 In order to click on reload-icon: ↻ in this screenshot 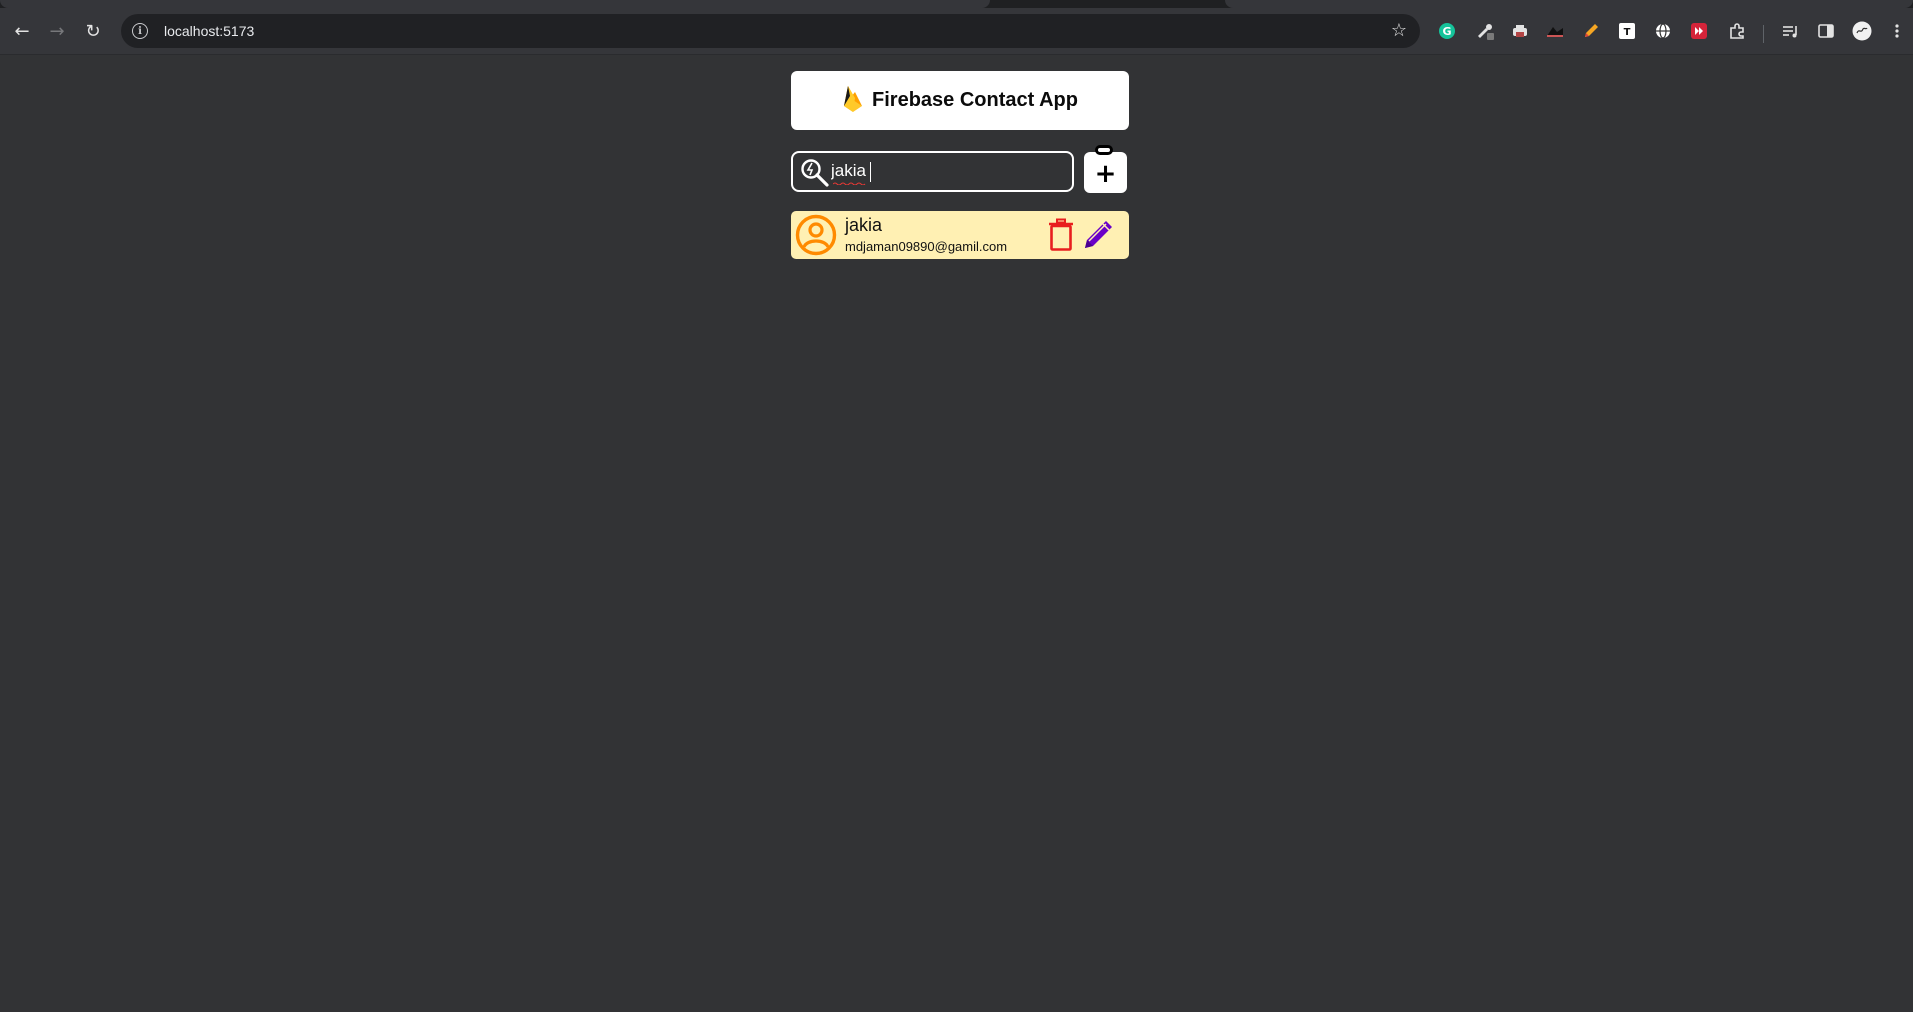, I will do `click(93, 31)`.